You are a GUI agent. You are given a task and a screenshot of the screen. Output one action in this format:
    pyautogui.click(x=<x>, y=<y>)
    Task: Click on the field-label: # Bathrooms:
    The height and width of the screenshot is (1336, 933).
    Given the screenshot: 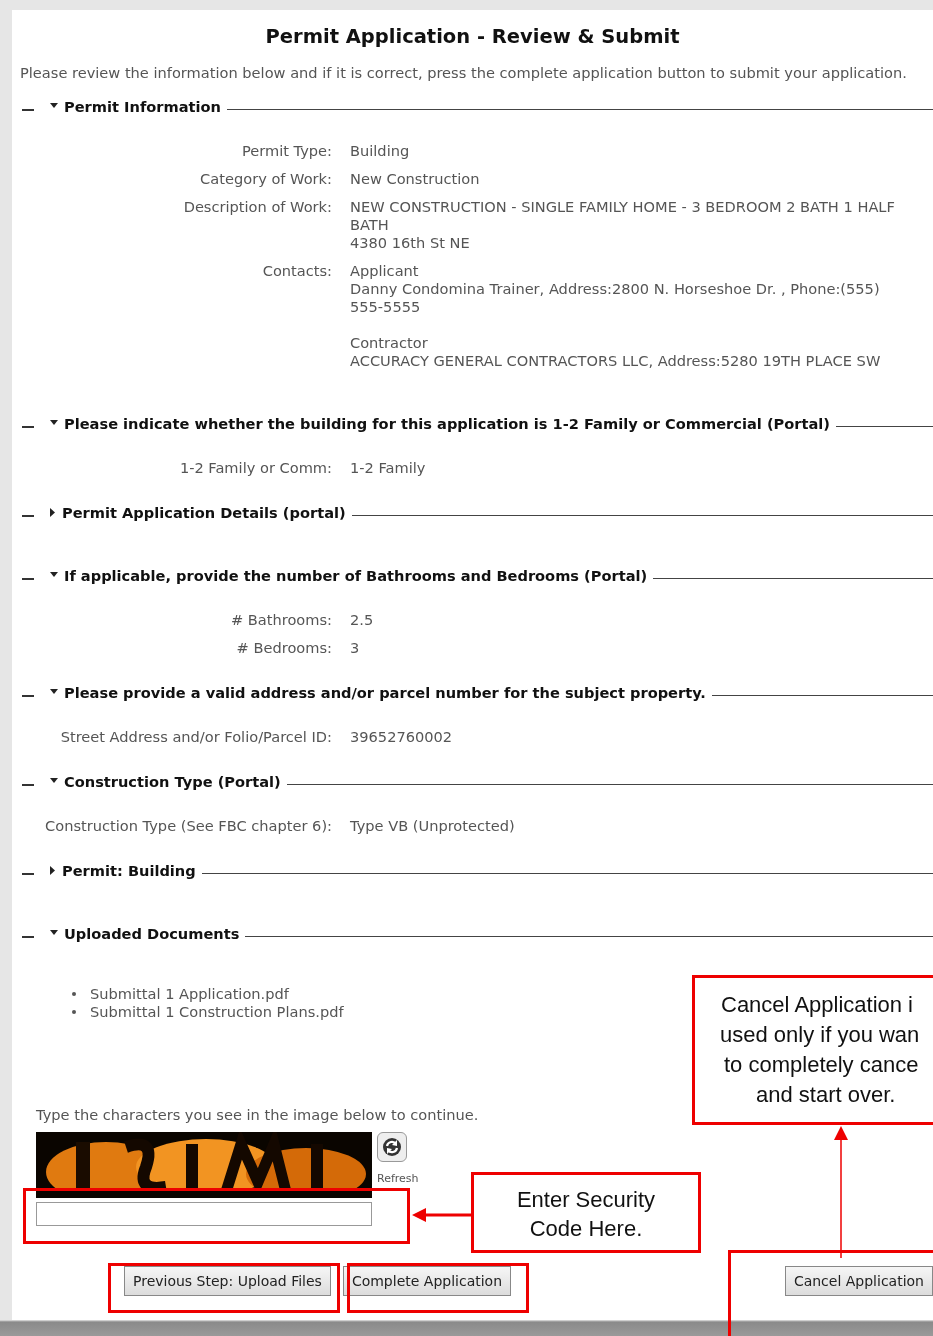 What is the action you would take?
    pyautogui.click(x=280, y=620)
    